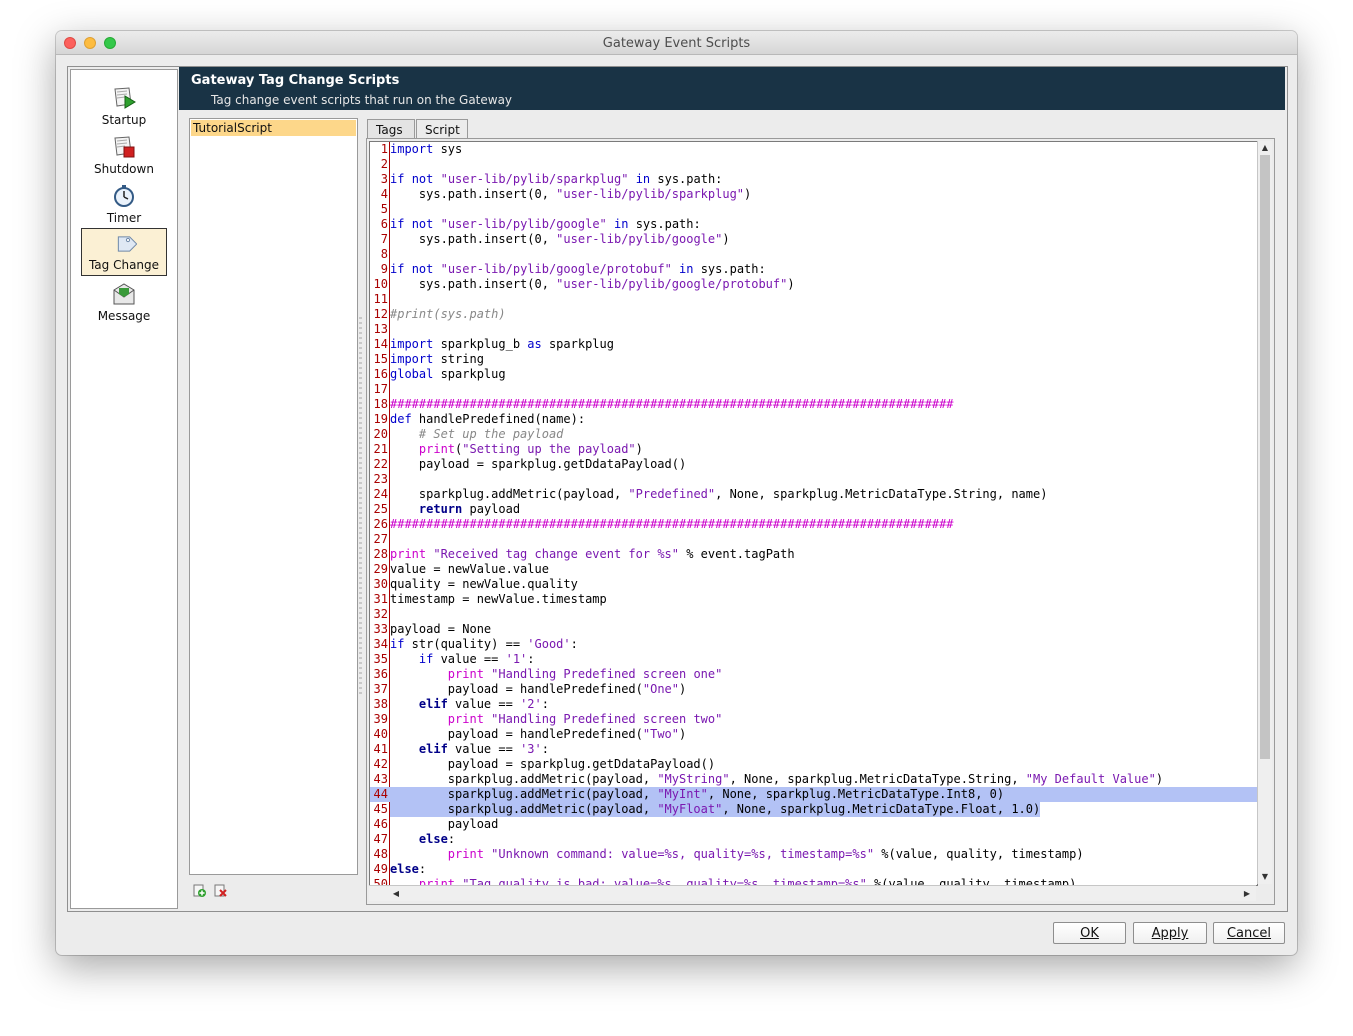 The height and width of the screenshot is (1036, 1353). I want to click on code-line: 29 value = newValue.value, so click(813, 569).